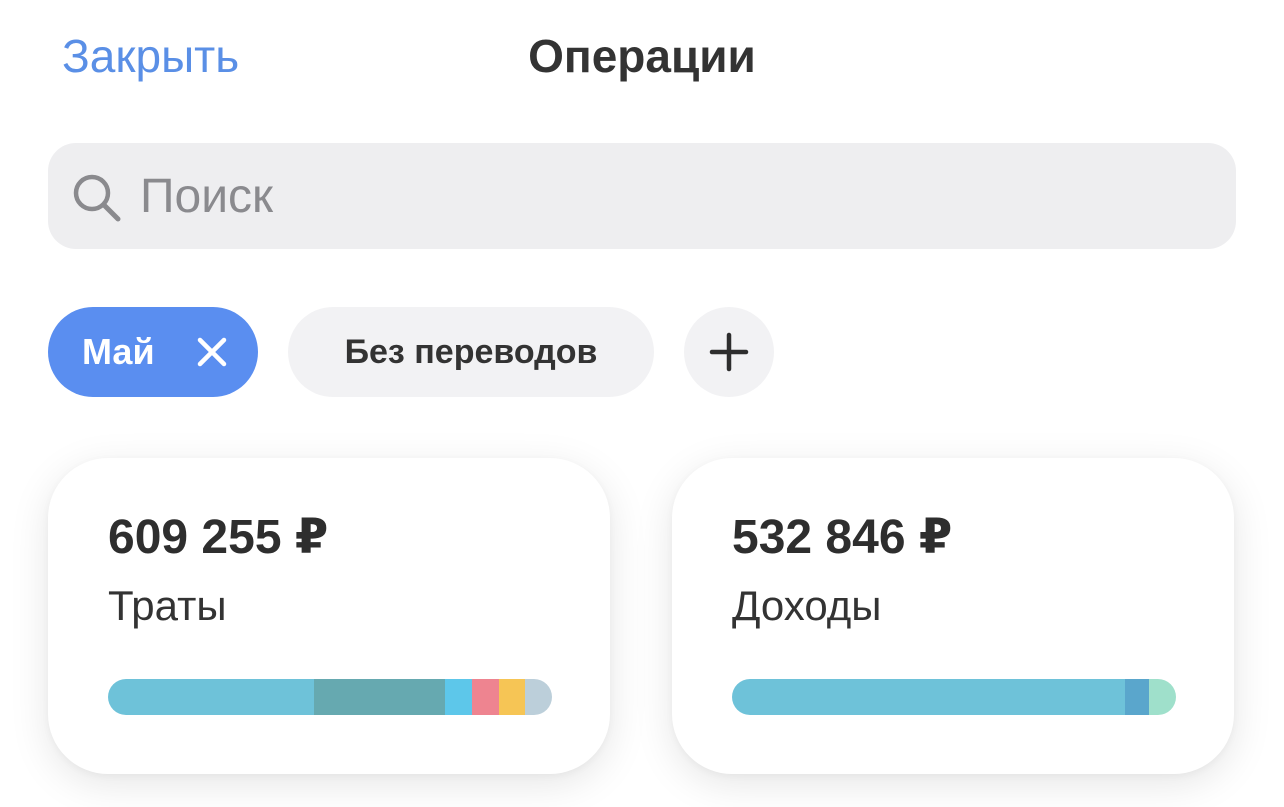 This screenshot has height=807, width=1284. What do you see at coordinates (167, 605) in the screenshot?
I see `expenses-label: Траты` at bounding box center [167, 605].